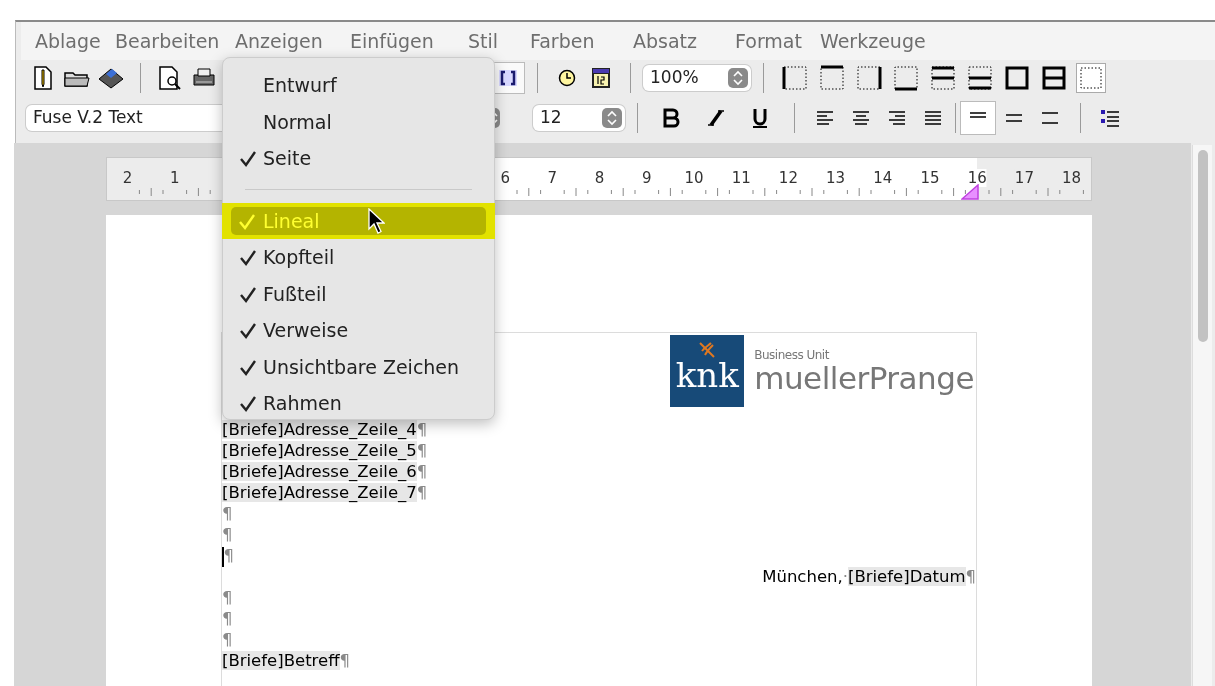  Describe the element at coordinates (499, 41) in the screenshot. I see `menu-item: Stil` at that location.